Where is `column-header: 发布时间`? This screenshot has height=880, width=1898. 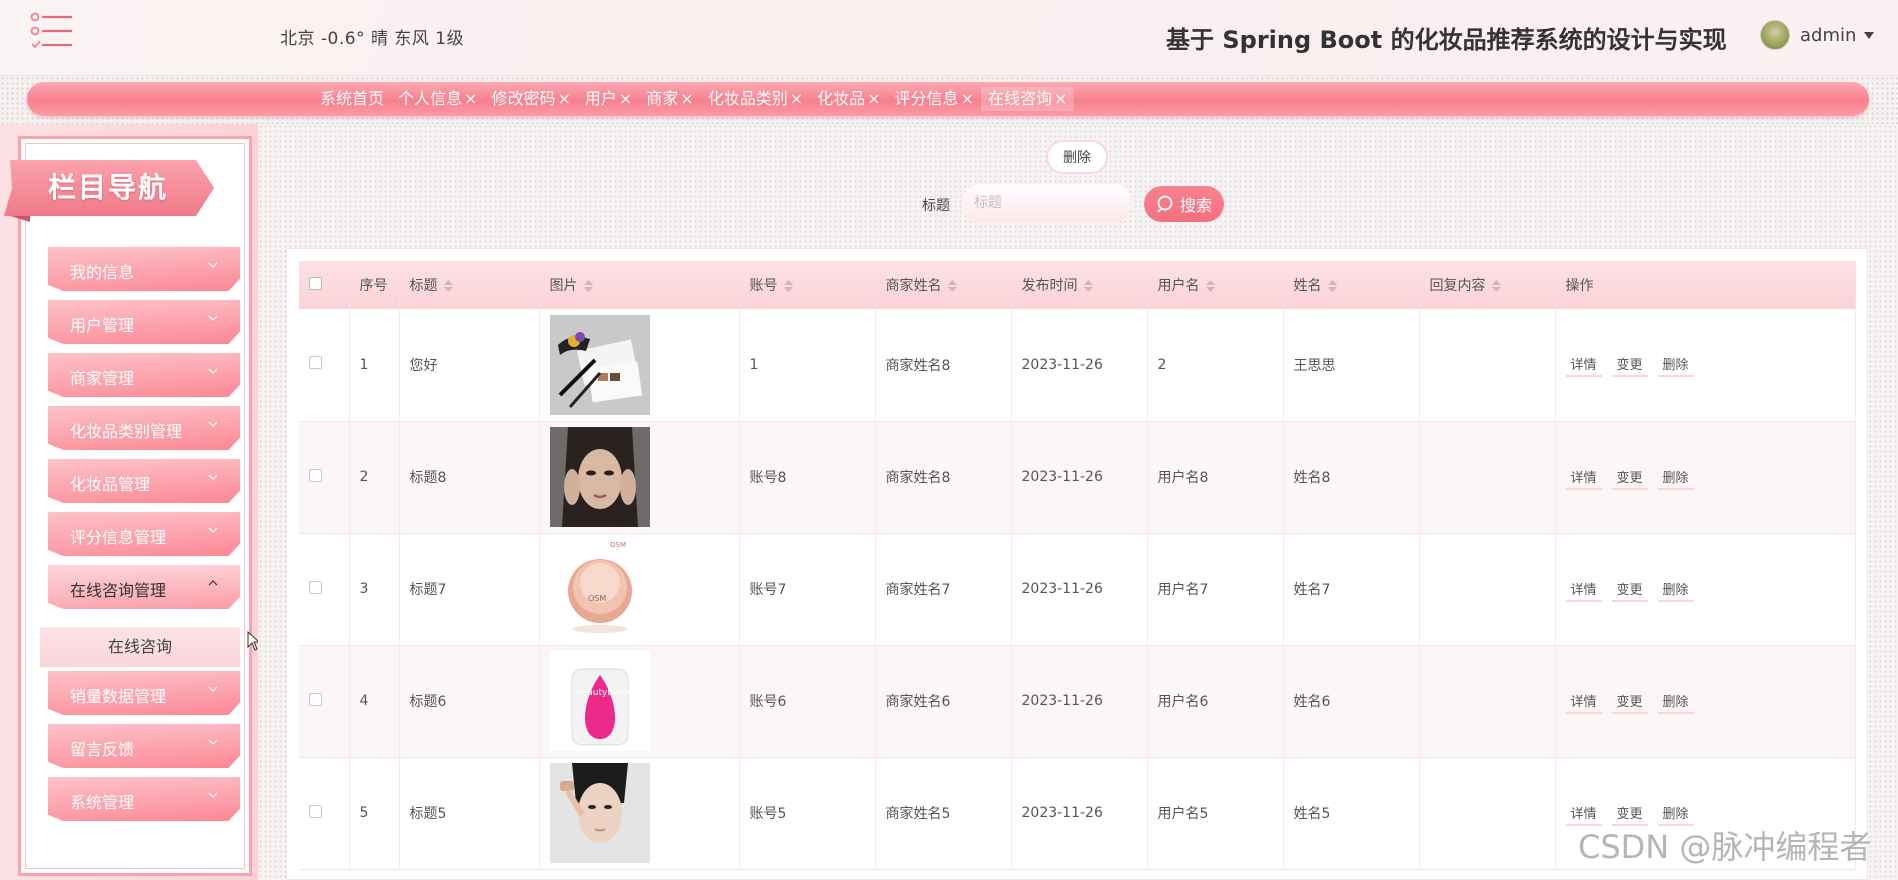 column-header: 发布时间 is located at coordinates (1079, 285).